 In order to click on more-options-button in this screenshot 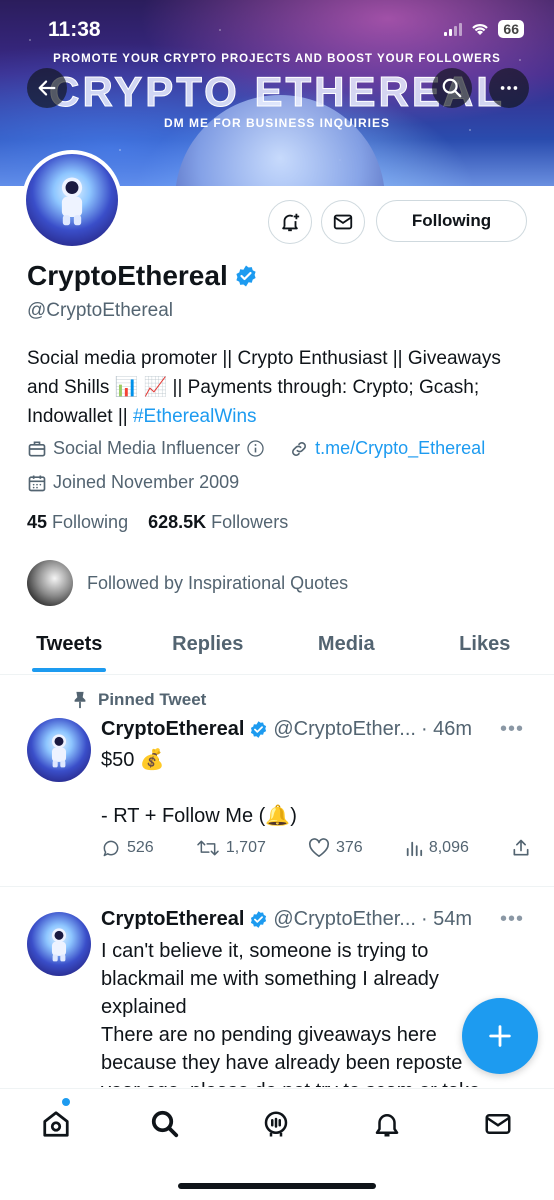, I will do `click(509, 88)`.